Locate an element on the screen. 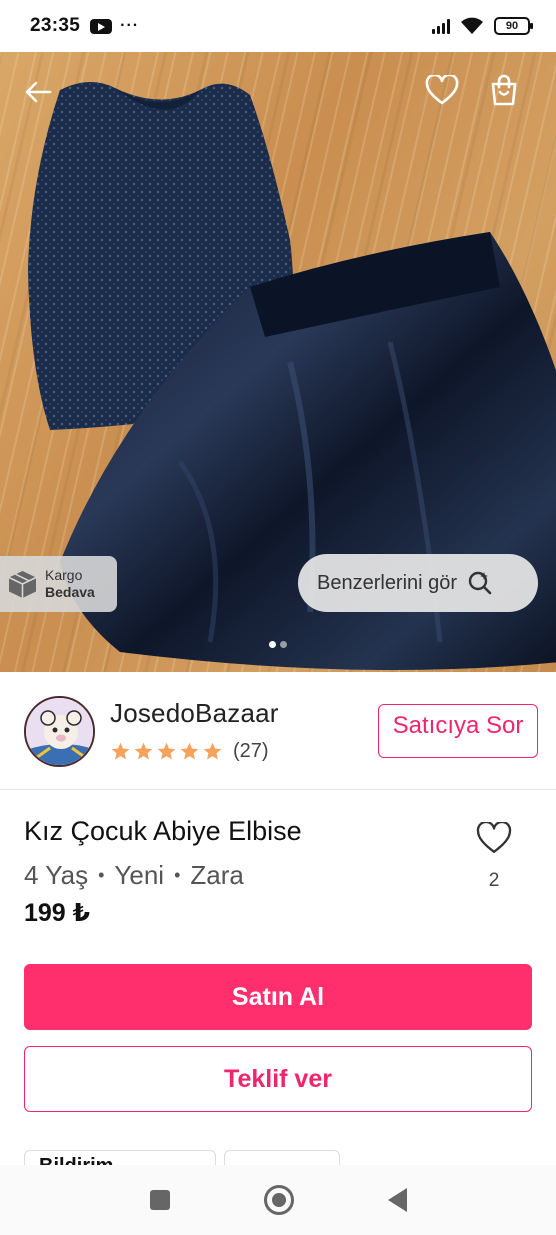 The height and width of the screenshot is (1235, 556). carousel-dot-active is located at coordinates (272, 644).